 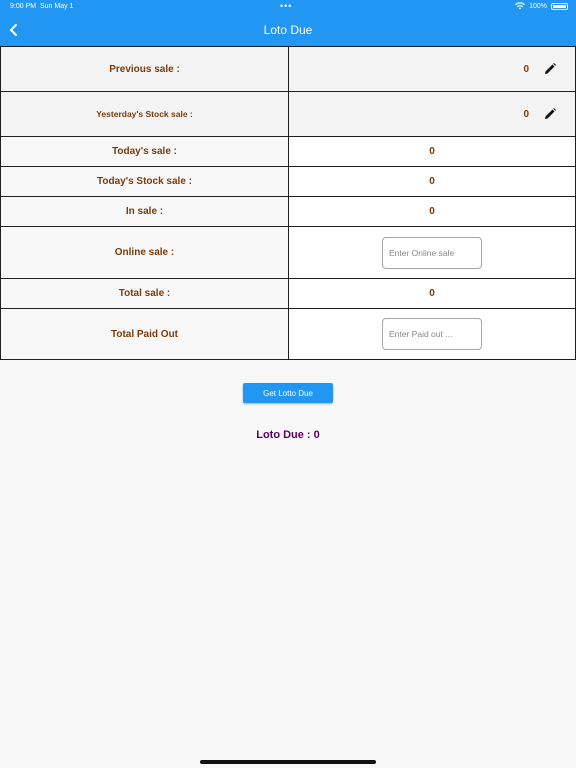 I want to click on online-sale-cell, so click(x=432, y=252).